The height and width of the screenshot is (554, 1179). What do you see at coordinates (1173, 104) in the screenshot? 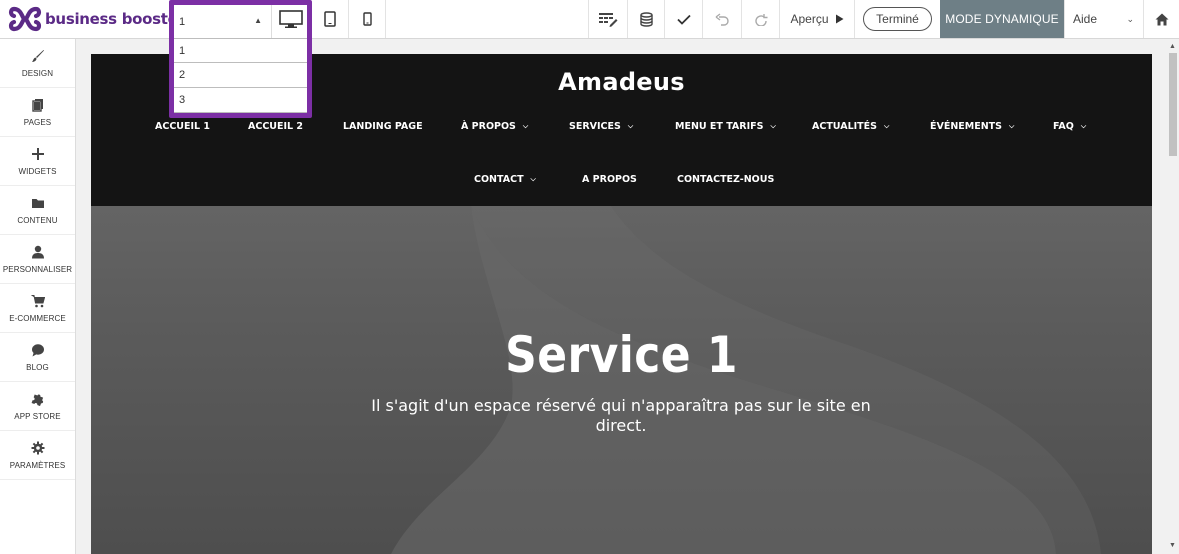
I see `scroll-thumb` at bounding box center [1173, 104].